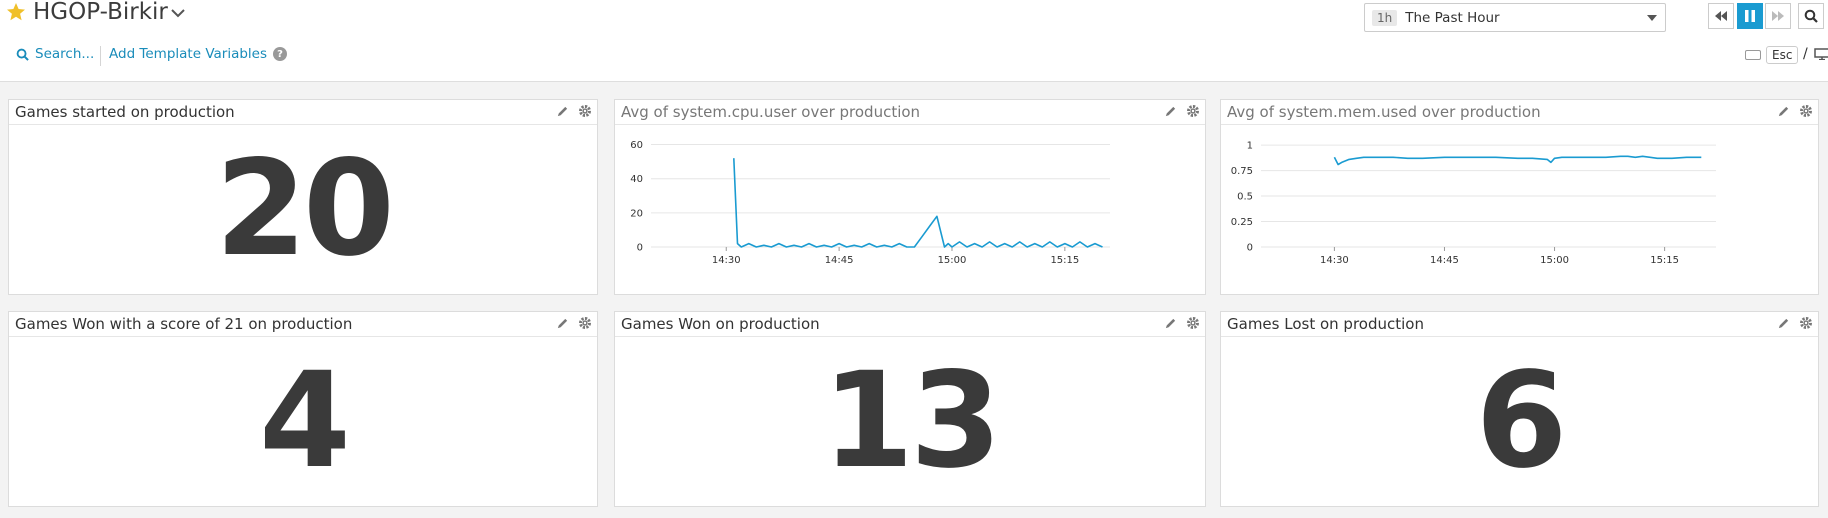 This screenshot has height=518, width=1828. What do you see at coordinates (771, 112) in the screenshot?
I see `widget-title: Avg of system.cpu.user over production` at bounding box center [771, 112].